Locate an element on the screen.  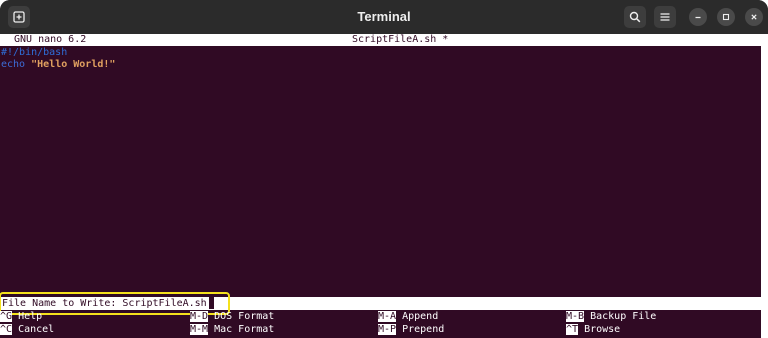
shortcut-append: M-A Append is located at coordinates (408, 317).